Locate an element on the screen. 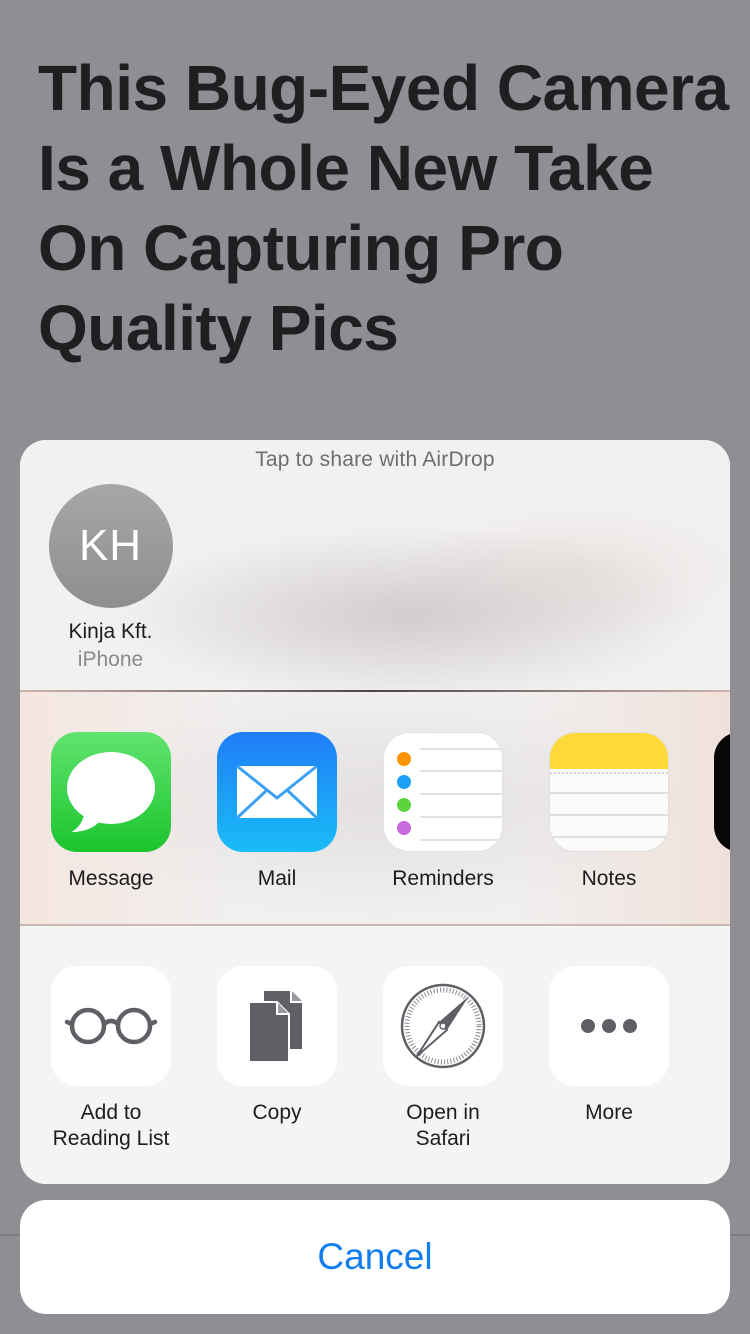 Image resolution: width=750 pixels, height=1334 pixels. airdrop-contact: KH Kinja Kft. iPhone is located at coordinates (110, 578).